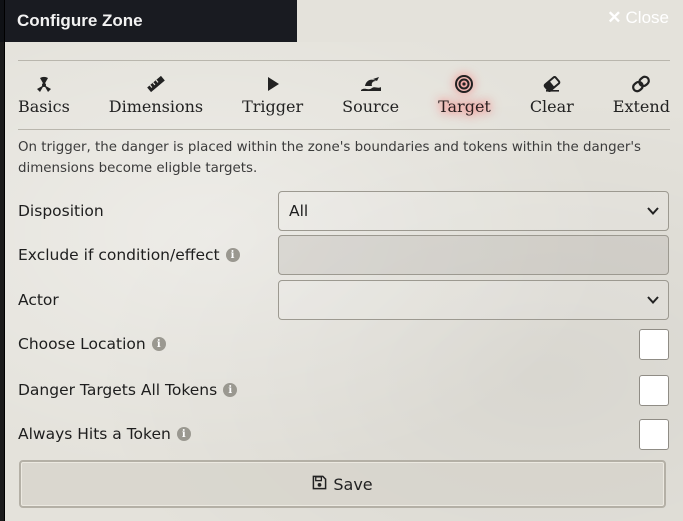 The height and width of the screenshot is (521, 683). What do you see at coordinates (473, 211) in the screenshot?
I see `disposition-select: All` at bounding box center [473, 211].